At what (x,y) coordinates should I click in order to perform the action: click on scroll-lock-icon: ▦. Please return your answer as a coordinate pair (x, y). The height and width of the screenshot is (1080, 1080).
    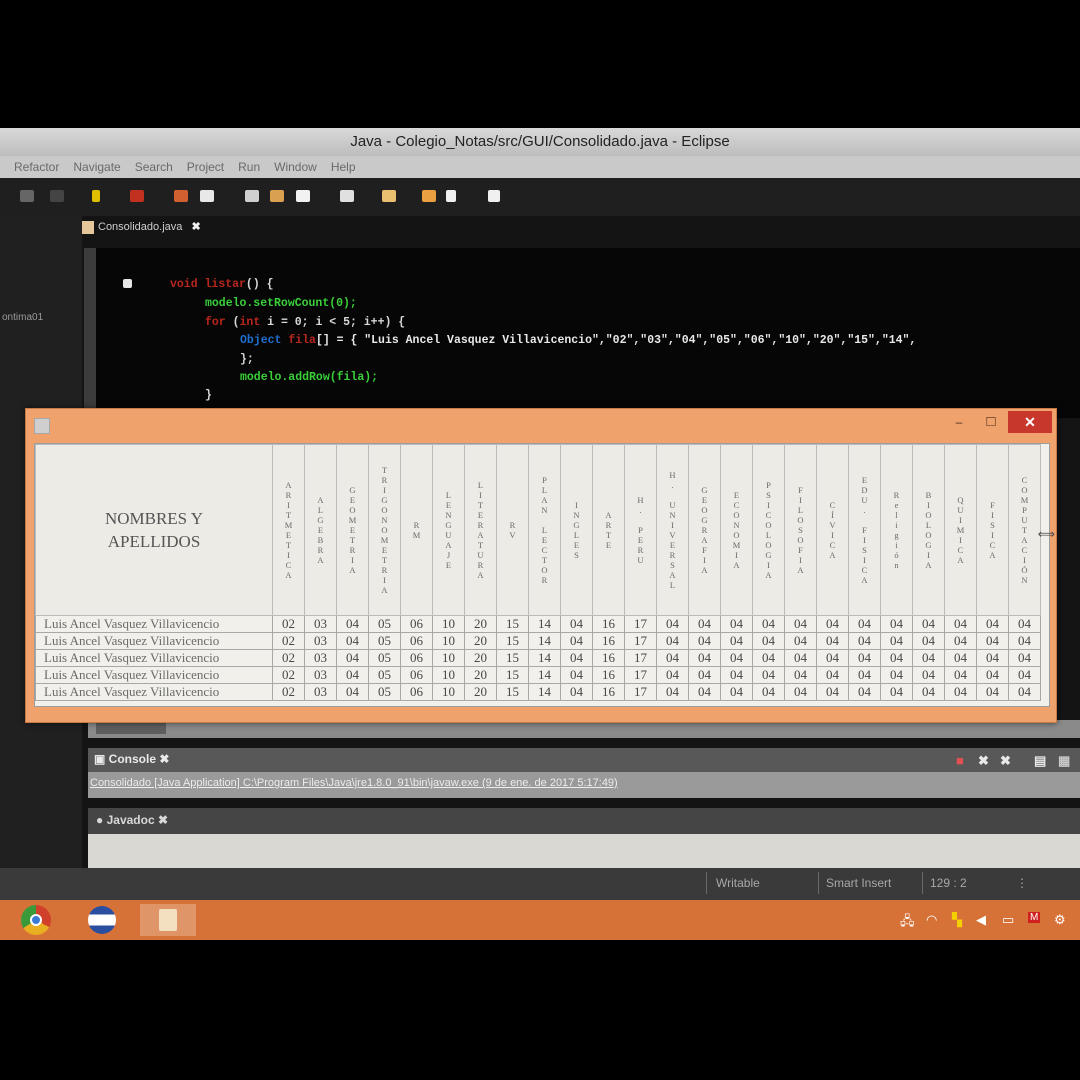
    Looking at the image, I should click on (1064, 761).